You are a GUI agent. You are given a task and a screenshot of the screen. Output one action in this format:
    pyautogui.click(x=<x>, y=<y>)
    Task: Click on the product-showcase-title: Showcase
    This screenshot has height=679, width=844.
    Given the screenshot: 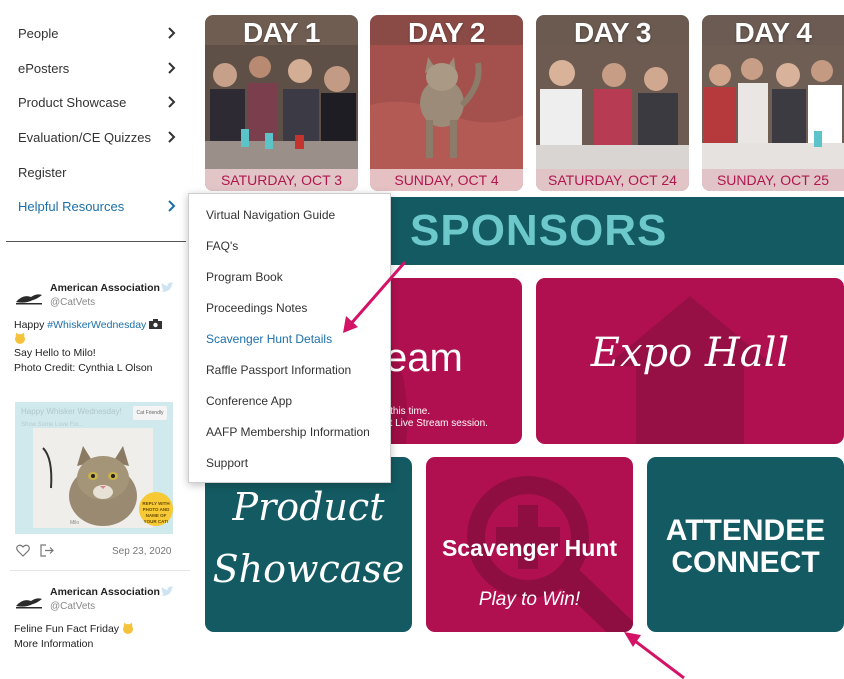 What is the action you would take?
    pyautogui.click(x=308, y=569)
    